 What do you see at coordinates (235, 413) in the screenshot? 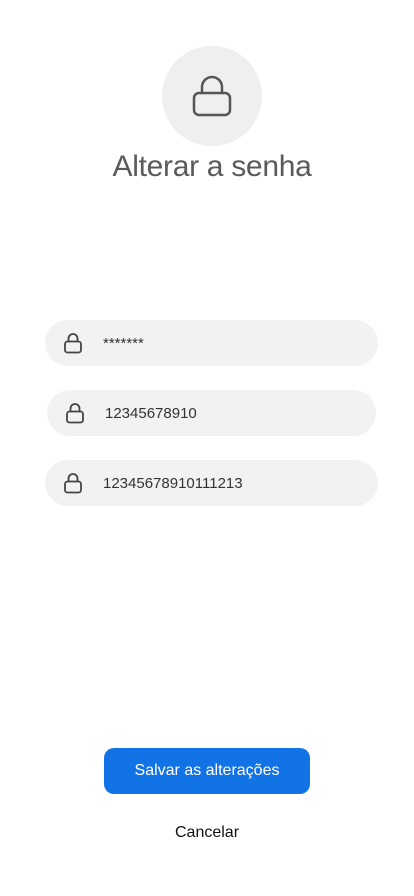
I see `new-password-input` at bounding box center [235, 413].